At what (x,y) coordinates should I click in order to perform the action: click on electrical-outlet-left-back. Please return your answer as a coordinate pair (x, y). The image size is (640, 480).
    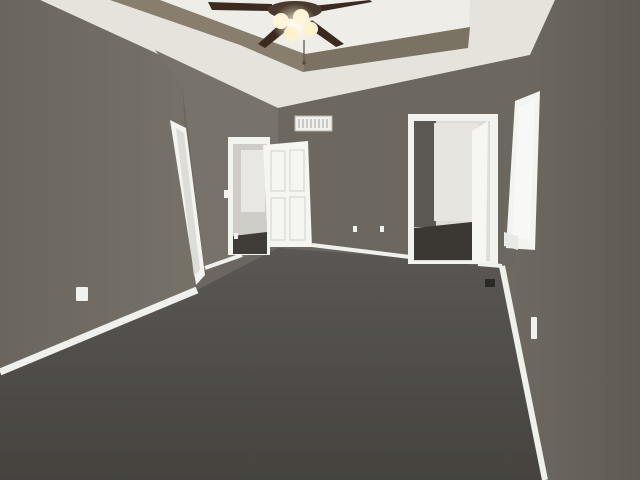
    Looking at the image, I should click on (236, 236).